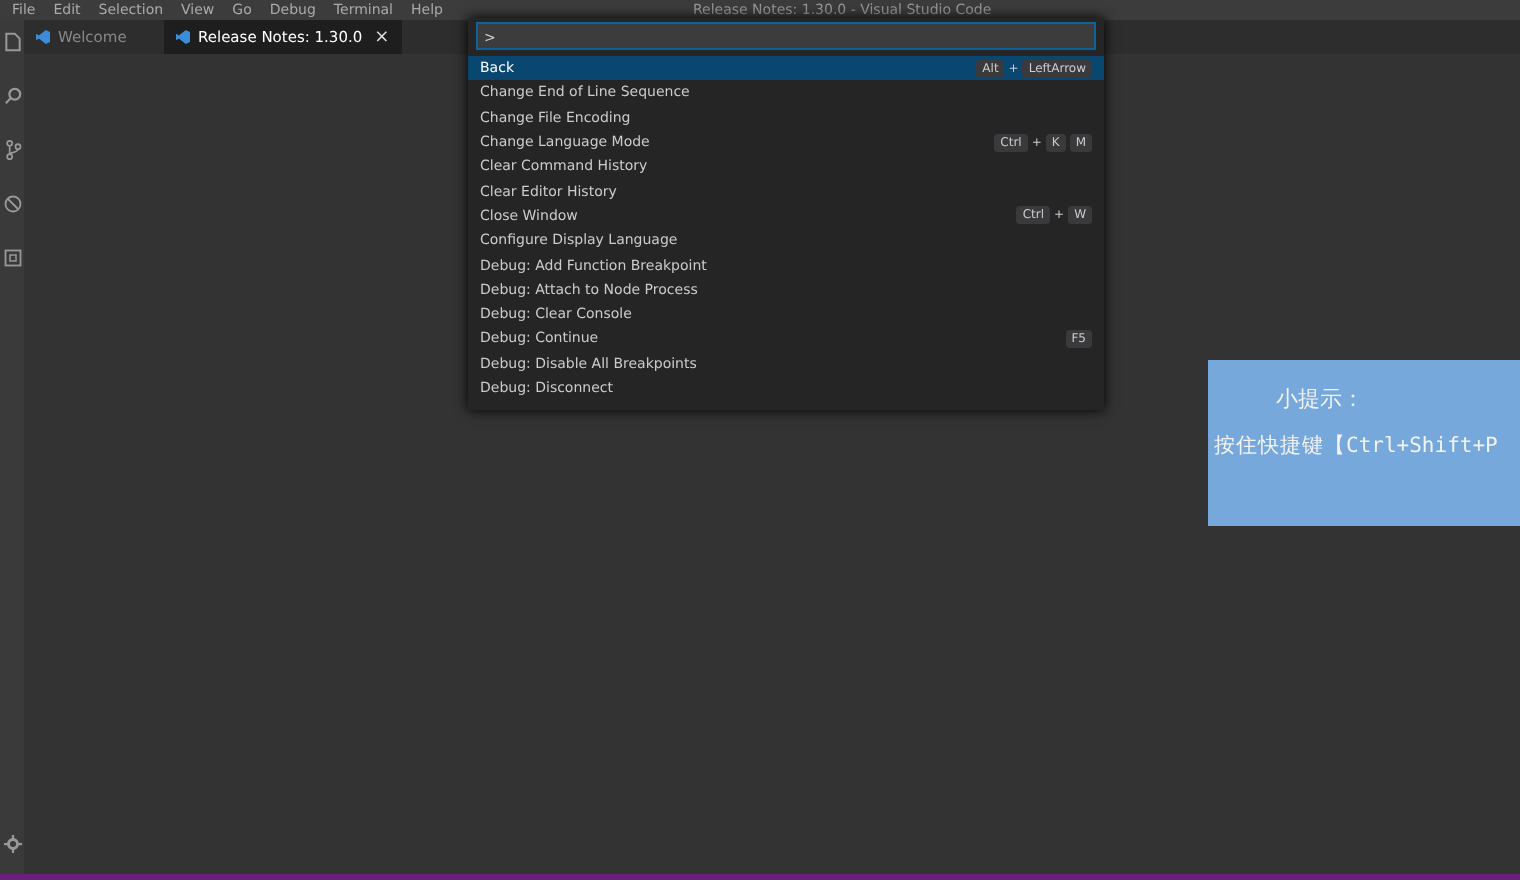  What do you see at coordinates (12, 96) in the screenshot?
I see `search-icon` at bounding box center [12, 96].